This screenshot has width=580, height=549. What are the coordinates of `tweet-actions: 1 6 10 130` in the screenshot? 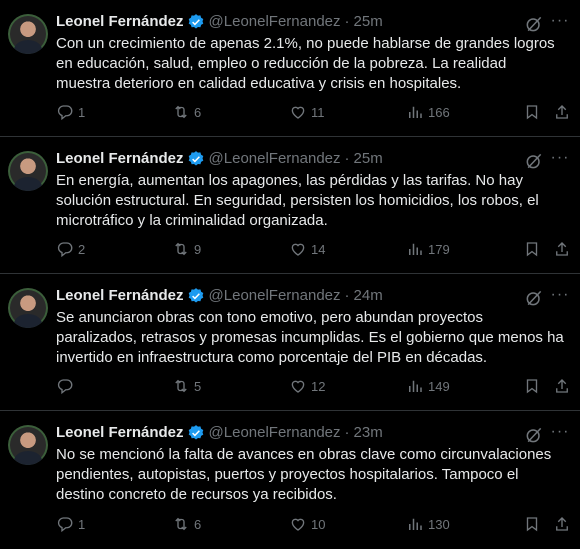 It's located at (314, 524).